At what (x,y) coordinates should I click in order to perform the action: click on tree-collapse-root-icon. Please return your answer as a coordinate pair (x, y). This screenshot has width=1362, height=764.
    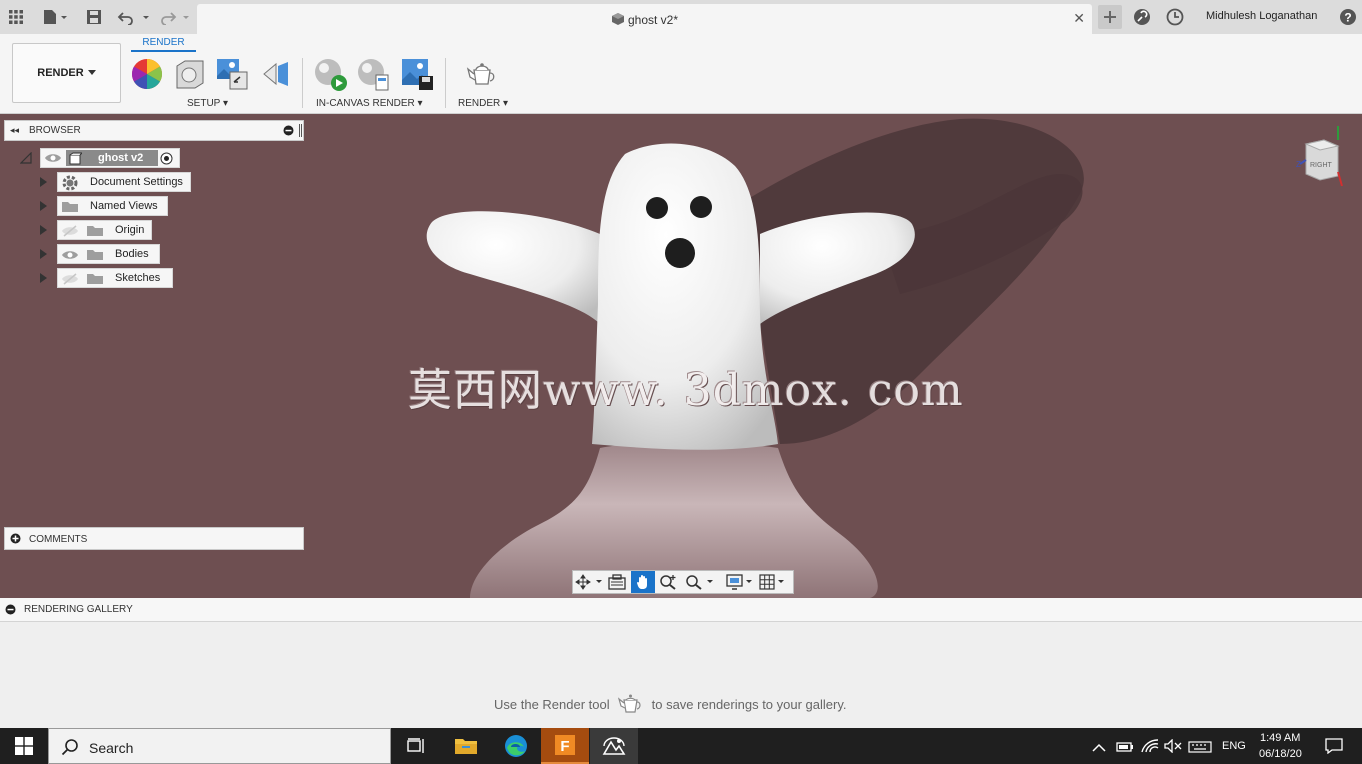
    Looking at the image, I should click on (25, 160).